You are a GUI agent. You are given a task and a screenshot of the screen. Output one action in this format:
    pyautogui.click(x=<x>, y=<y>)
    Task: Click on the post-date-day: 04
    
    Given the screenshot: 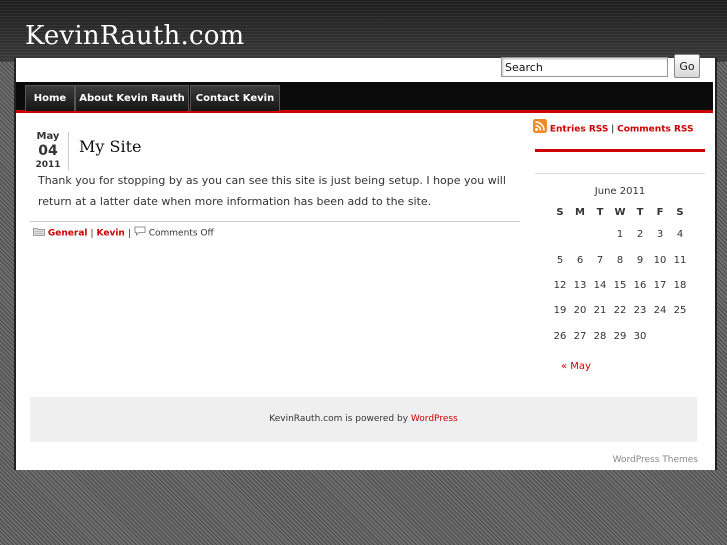 What is the action you would take?
    pyautogui.click(x=48, y=151)
    